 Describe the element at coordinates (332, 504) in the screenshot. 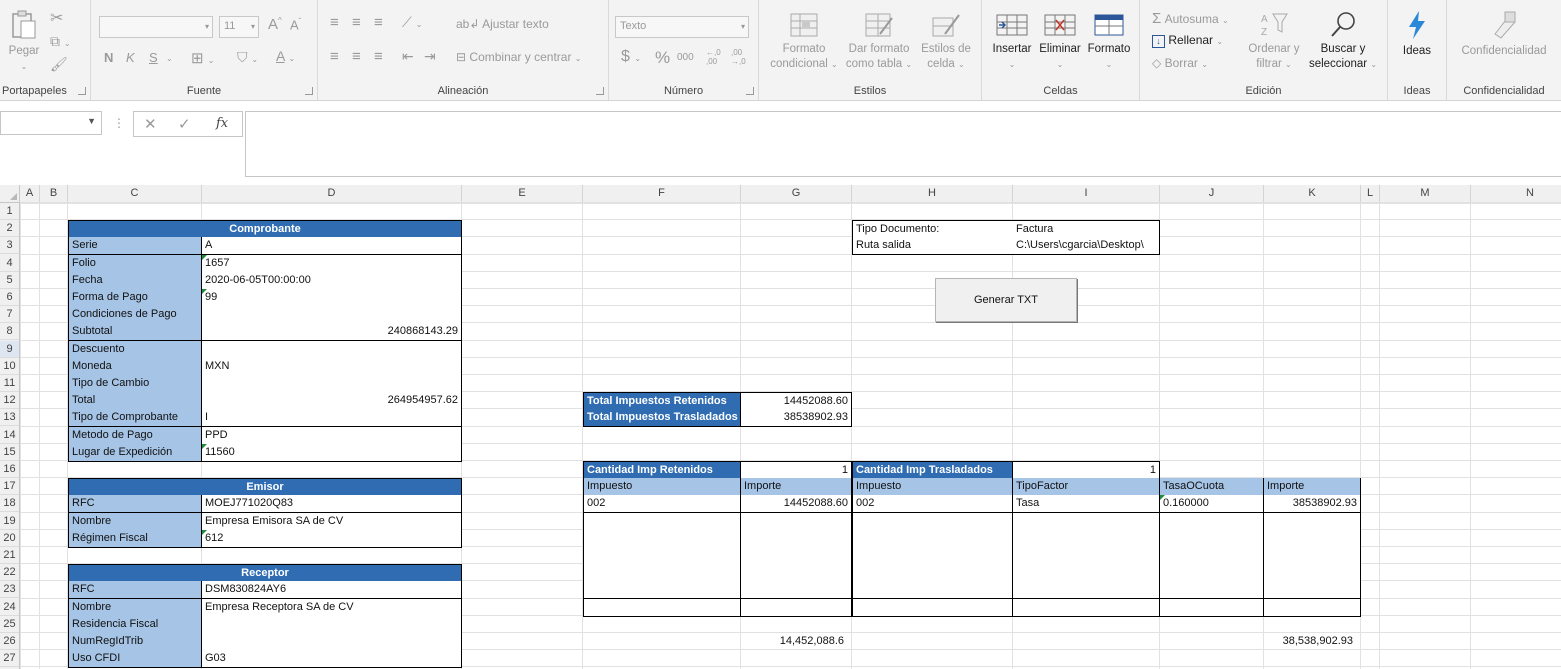

I see `emisor-value: MOEJ771020Q83` at that location.